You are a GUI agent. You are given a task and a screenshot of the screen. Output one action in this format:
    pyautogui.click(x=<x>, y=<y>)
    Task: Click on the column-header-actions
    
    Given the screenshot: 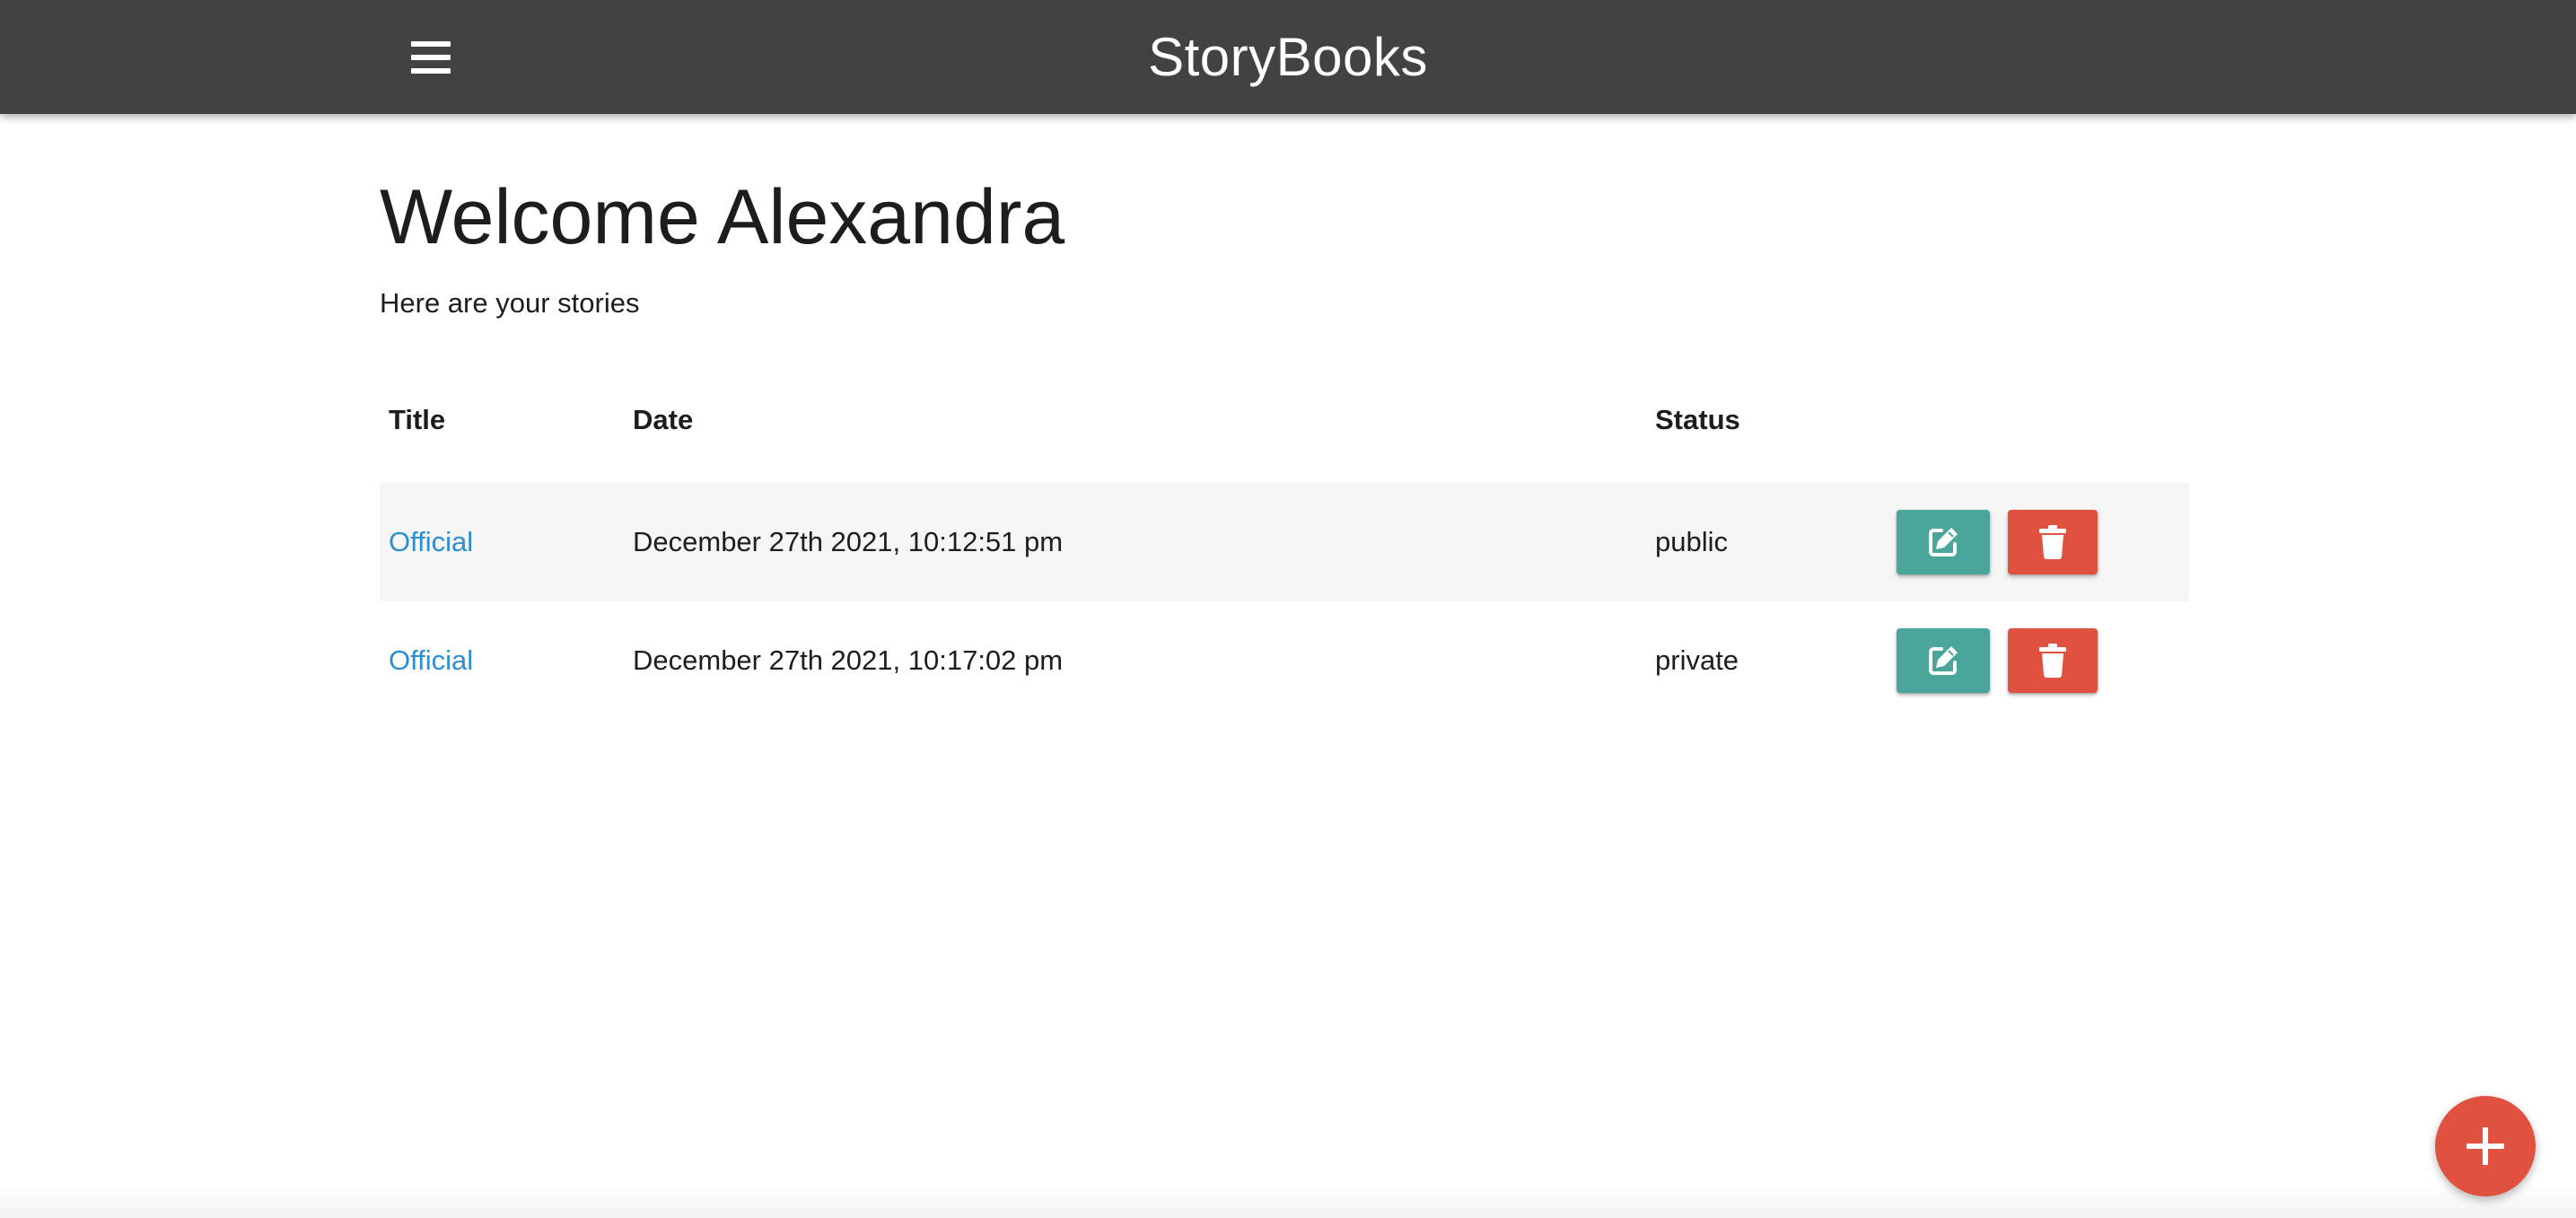 What is the action you would take?
    pyautogui.click(x=2038, y=420)
    